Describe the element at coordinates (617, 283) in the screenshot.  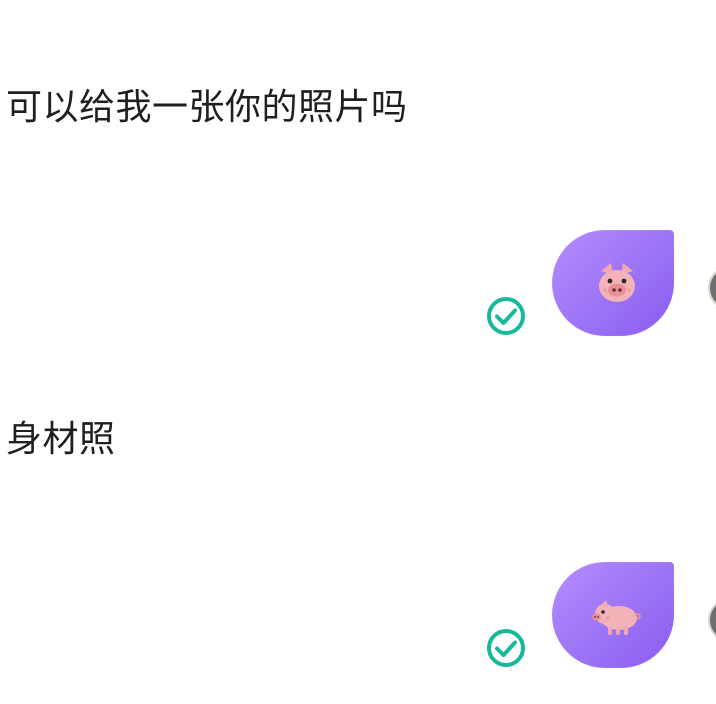
I see `pig-face-icon` at that location.